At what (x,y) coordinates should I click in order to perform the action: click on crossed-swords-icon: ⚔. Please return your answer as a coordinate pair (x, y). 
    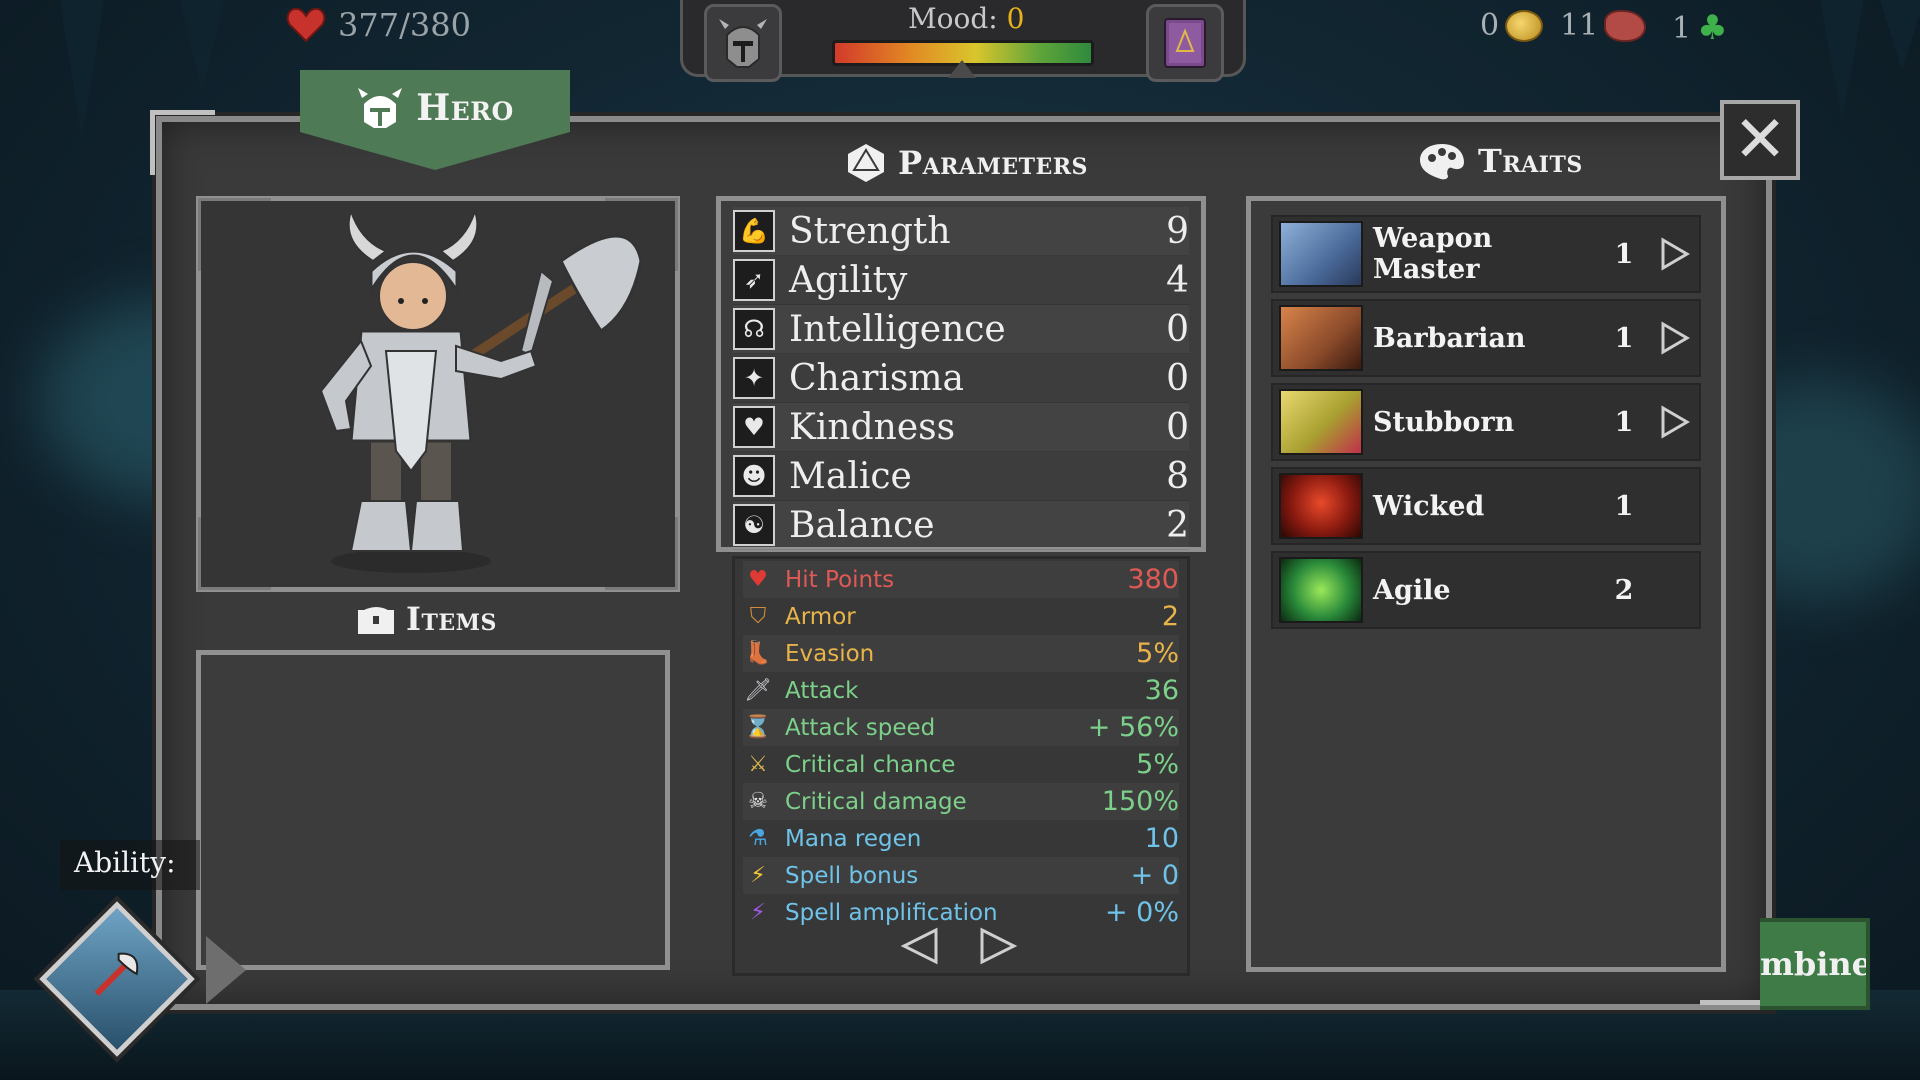
    Looking at the image, I should click on (758, 764).